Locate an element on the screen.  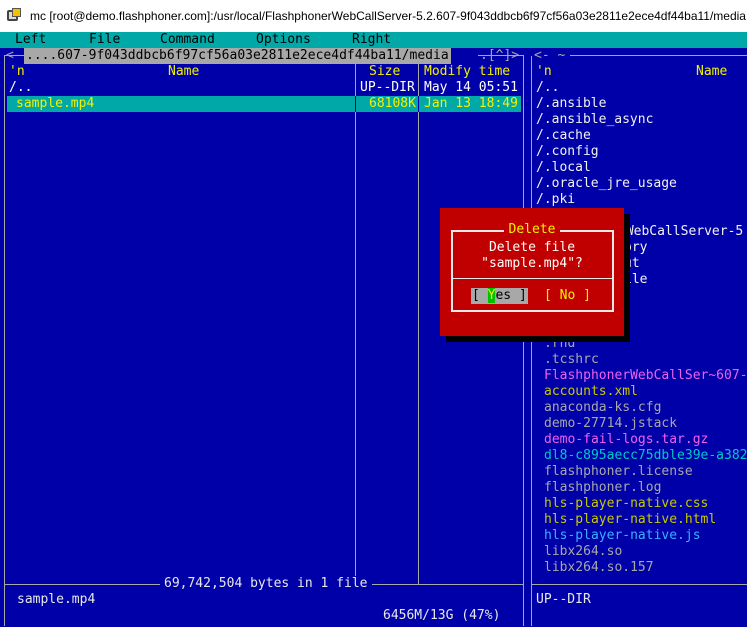
right-row: /.ansible is located at coordinates (571, 104).